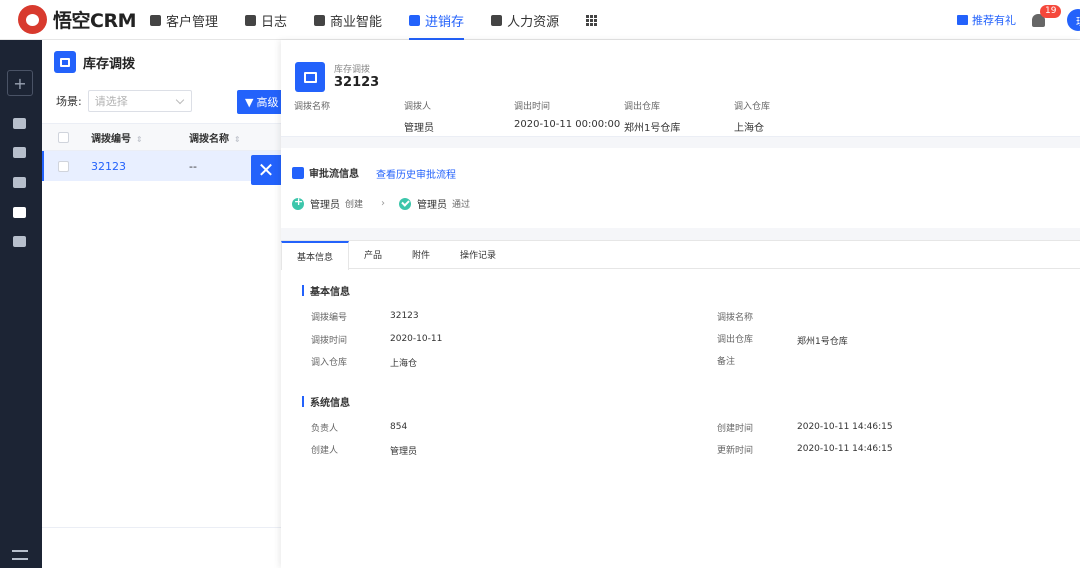 The height and width of the screenshot is (568, 1080). I want to click on tab-attachments: 附件, so click(421, 254).